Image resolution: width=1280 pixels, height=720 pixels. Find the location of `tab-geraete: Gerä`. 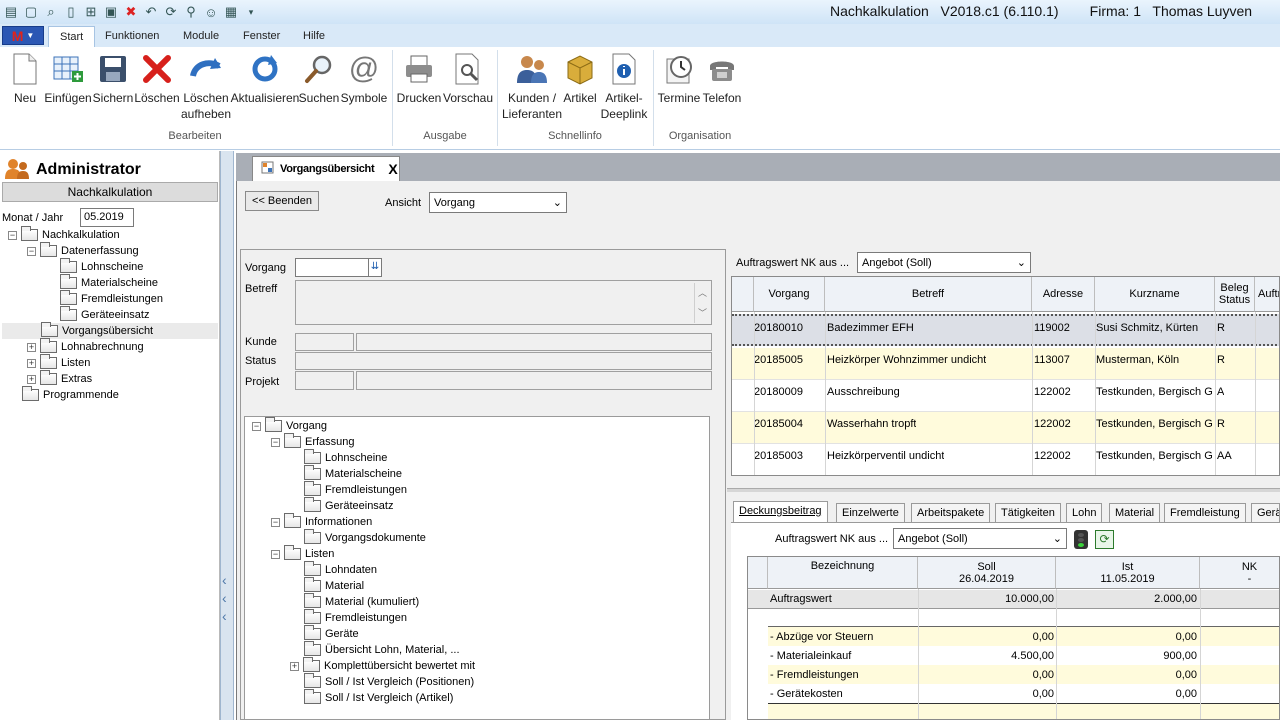

tab-geraete: Gerä is located at coordinates (1265, 513).